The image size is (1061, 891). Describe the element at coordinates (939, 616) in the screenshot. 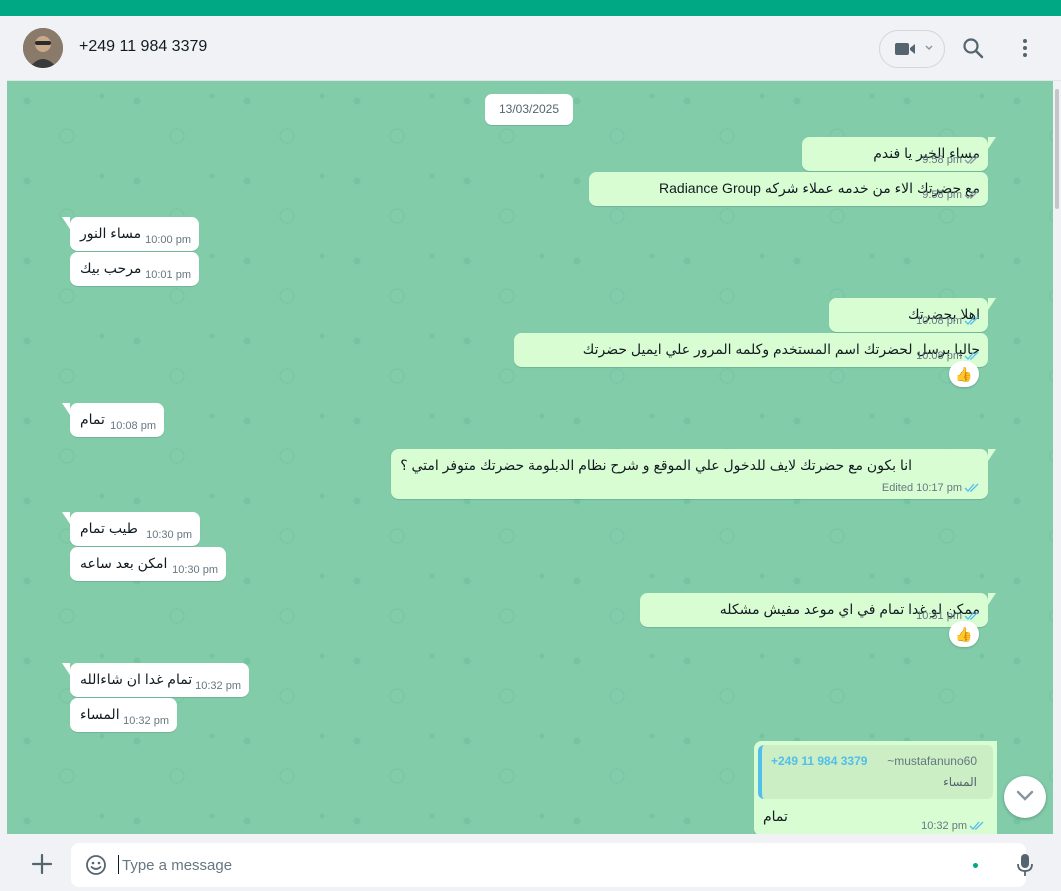

I see `message-time: 10:31 pm` at that location.